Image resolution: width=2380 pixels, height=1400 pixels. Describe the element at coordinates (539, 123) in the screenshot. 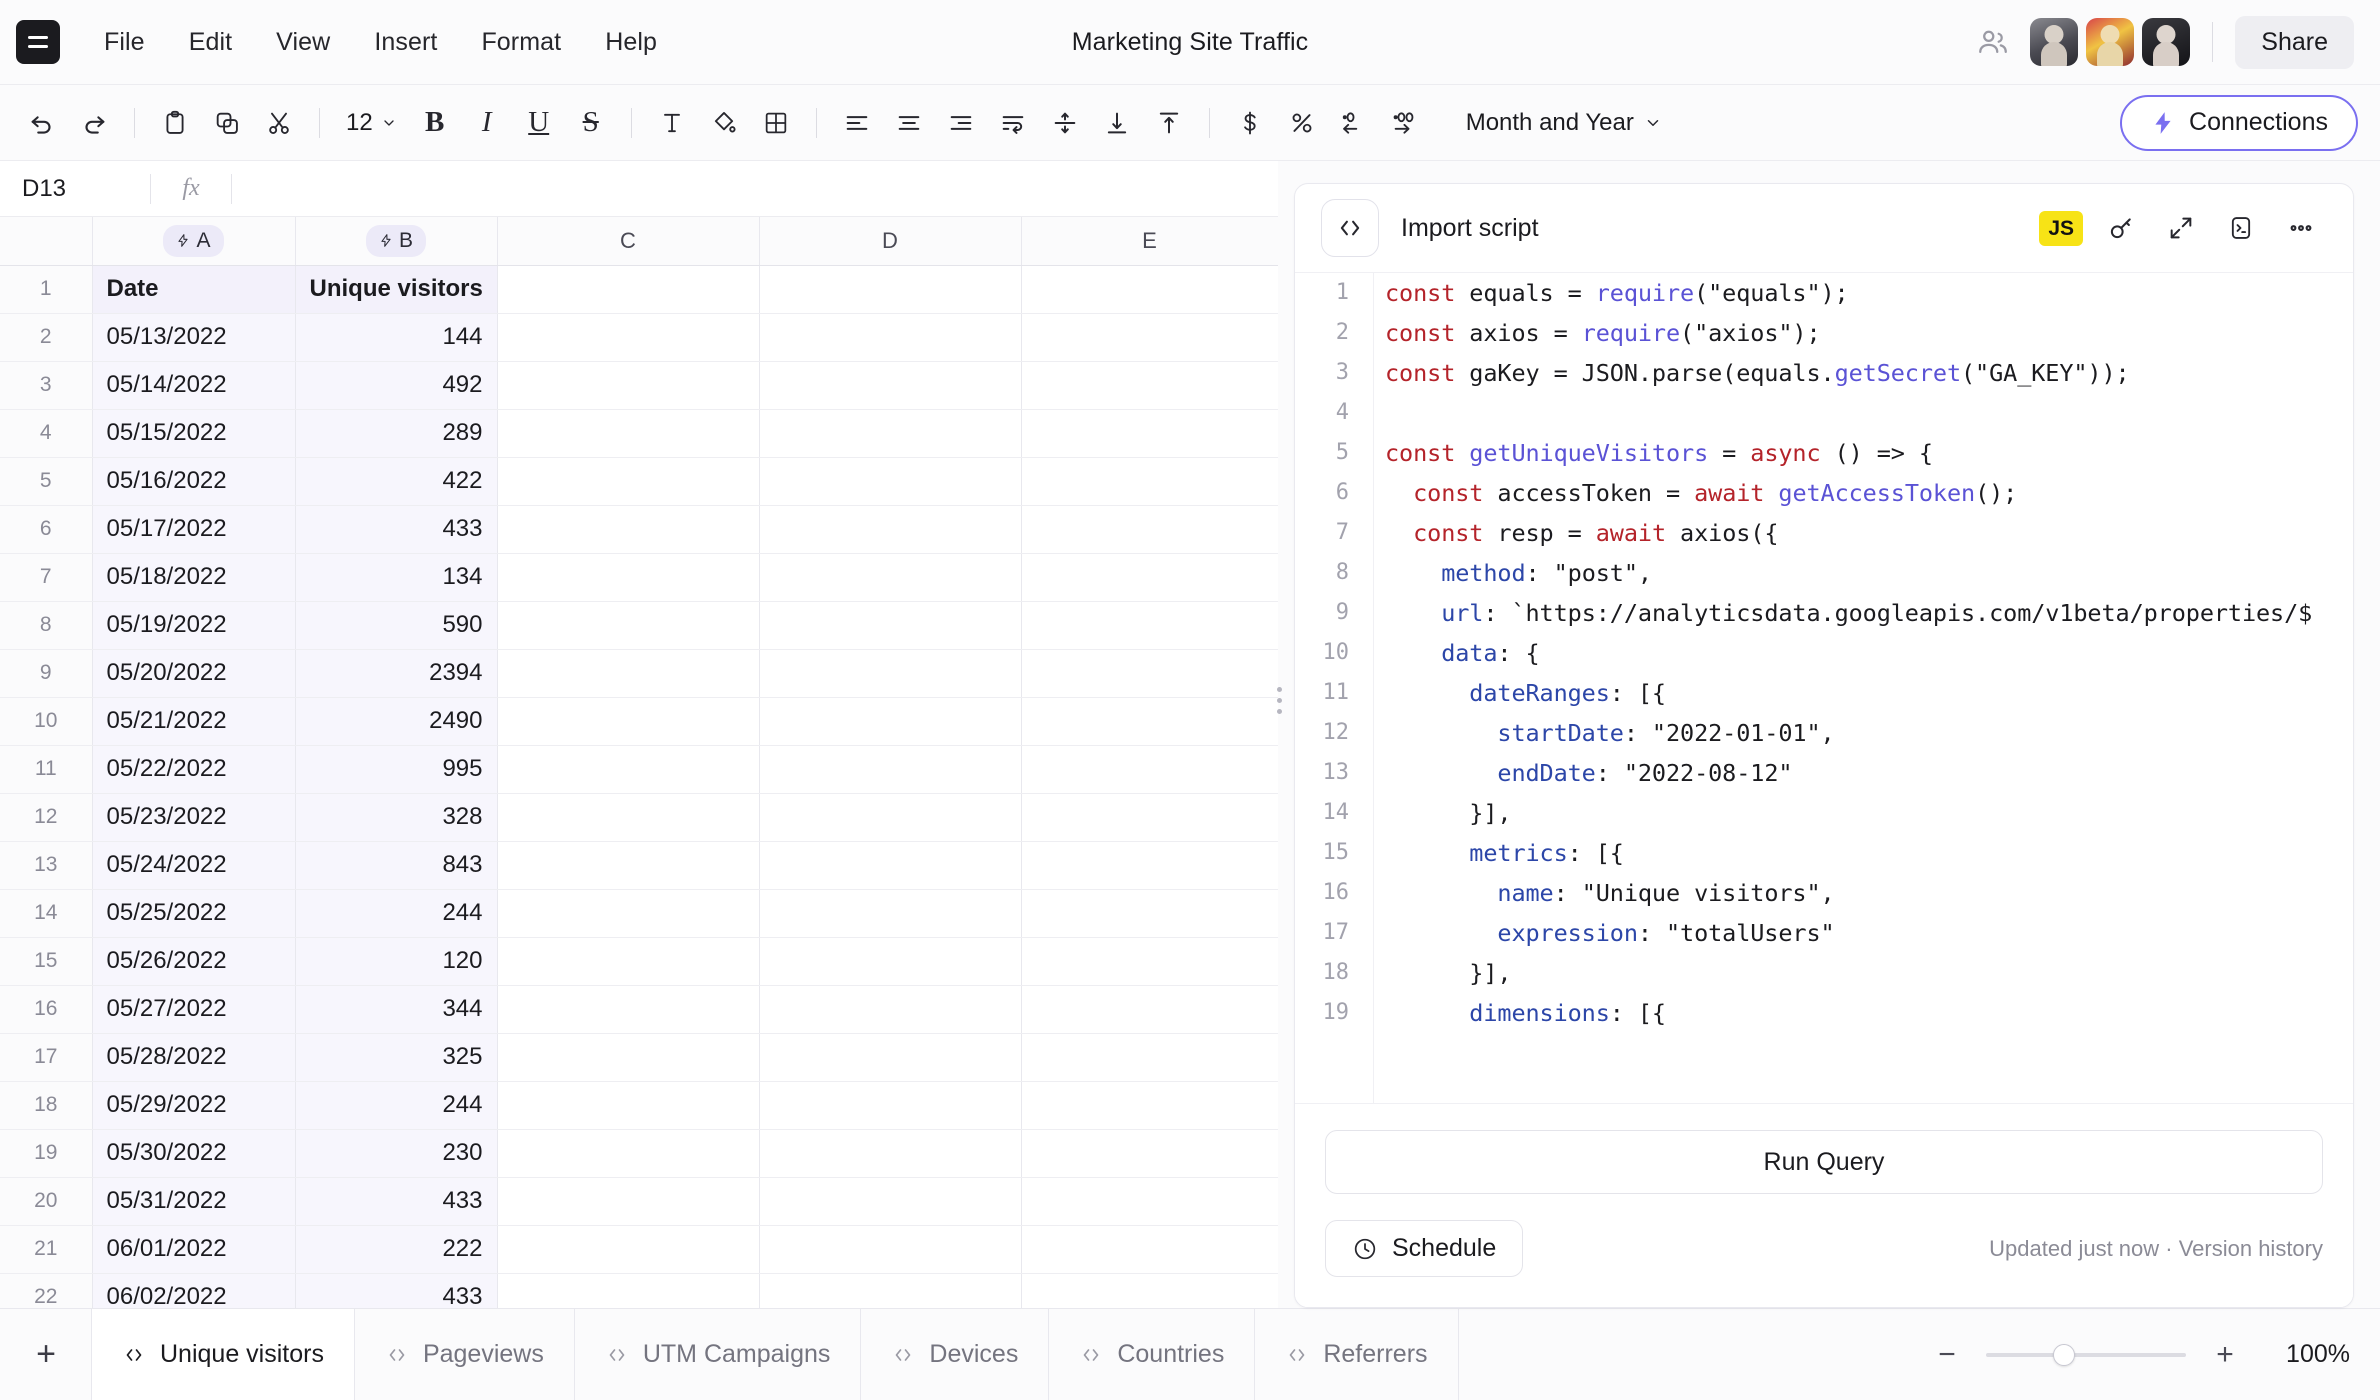

I see `underline-button: U` at that location.